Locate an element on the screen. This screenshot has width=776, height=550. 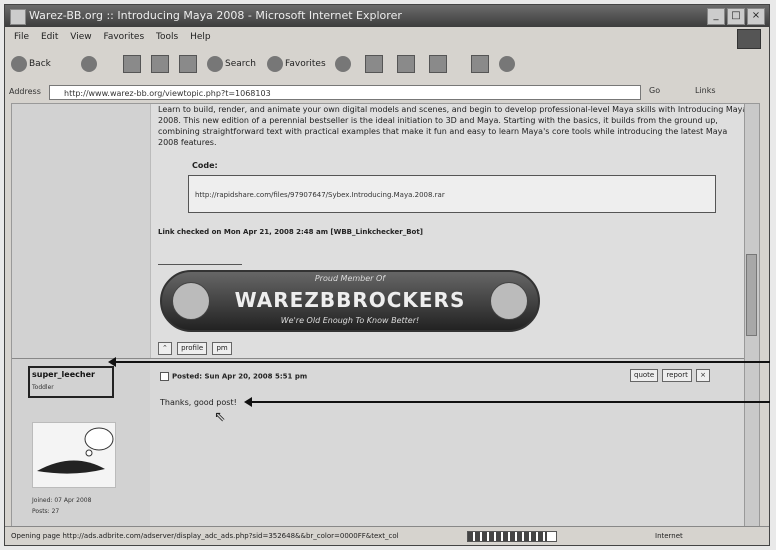
refresh-icon is located at coordinates (160, 63).